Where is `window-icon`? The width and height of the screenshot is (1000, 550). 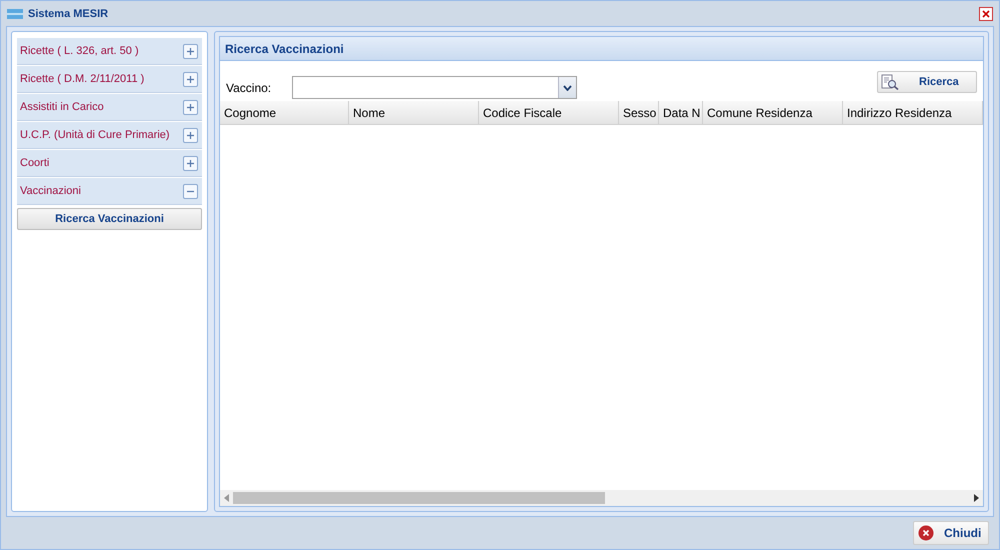 window-icon is located at coordinates (15, 13).